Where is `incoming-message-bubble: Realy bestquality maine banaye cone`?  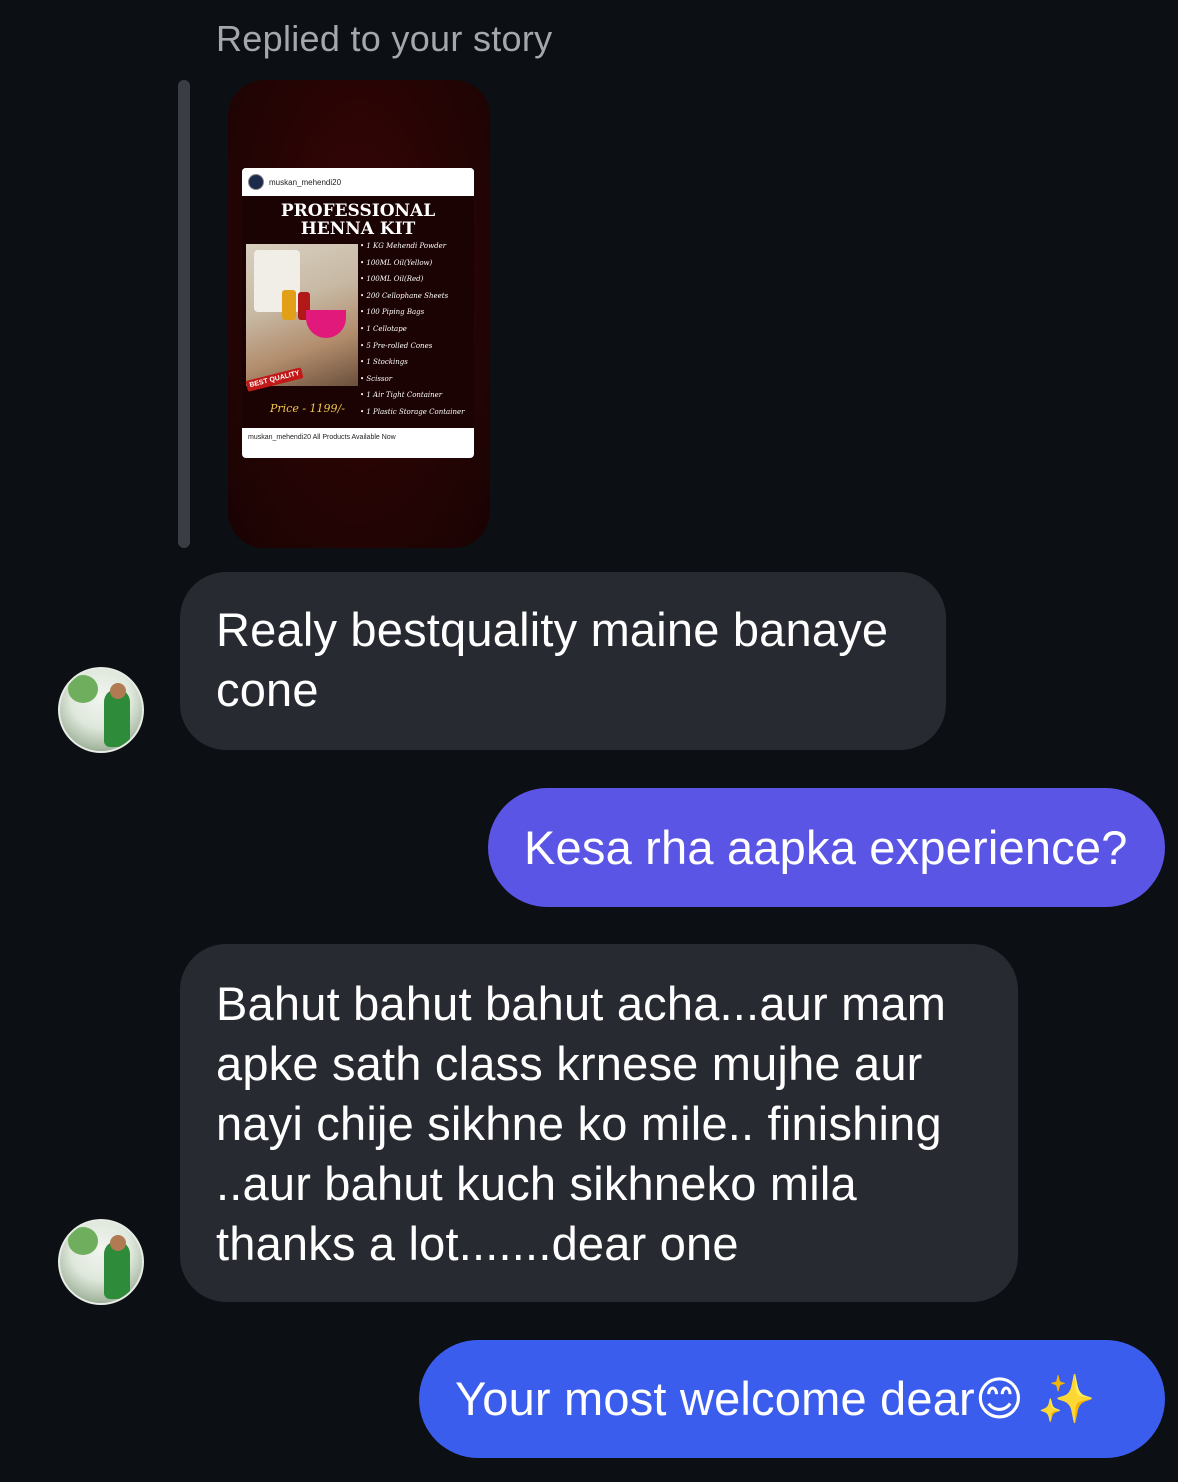 incoming-message-bubble: Realy bestquality maine banaye cone is located at coordinates (563, 661).